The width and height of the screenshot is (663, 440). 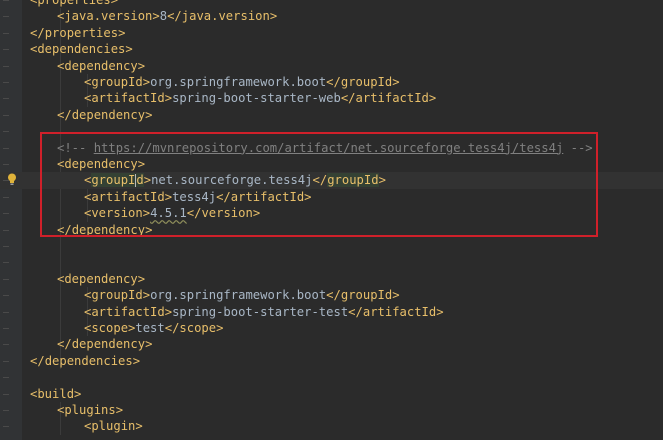 I want to click on code-line: </properties>, so click(x=331, y=33).